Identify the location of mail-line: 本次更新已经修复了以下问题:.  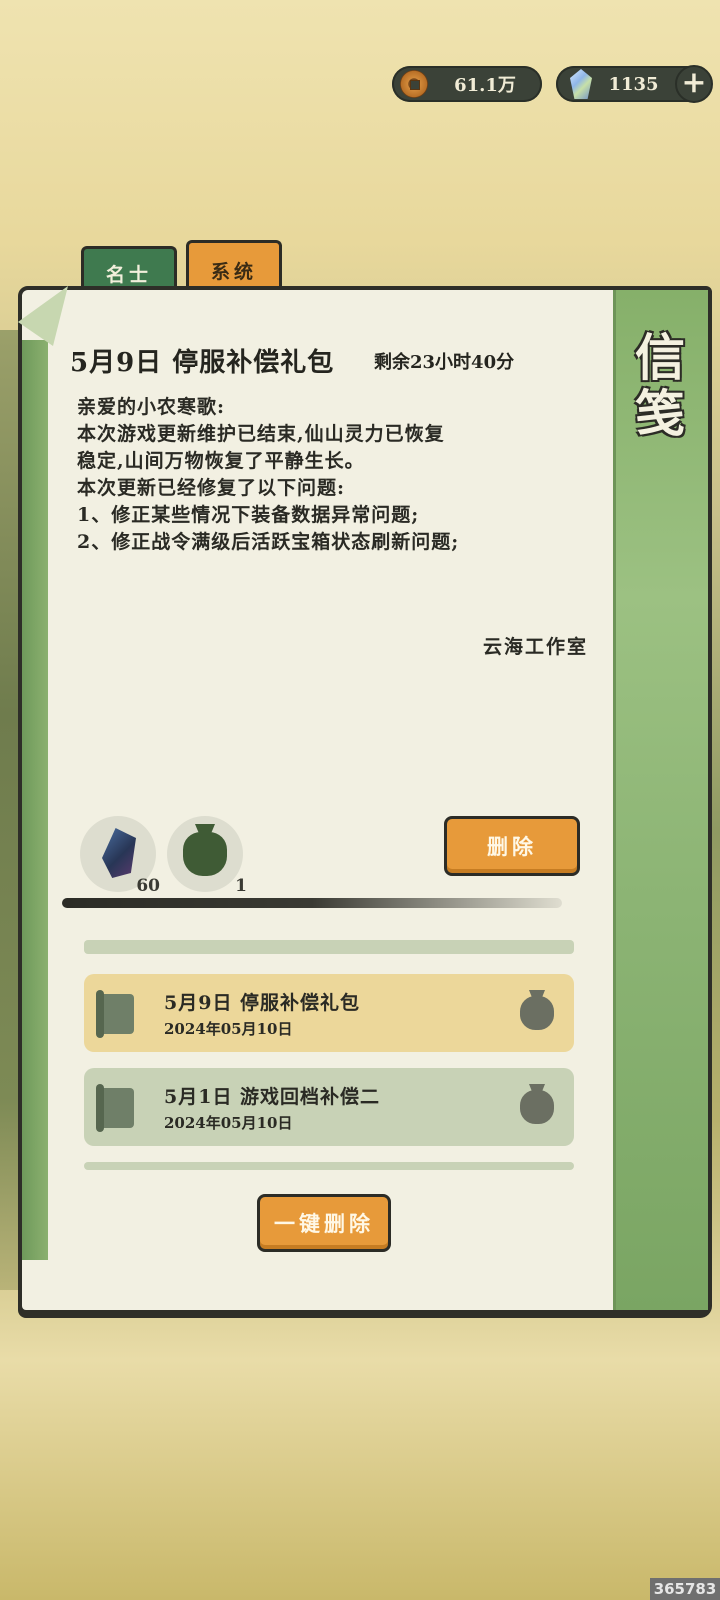
(211, 488).